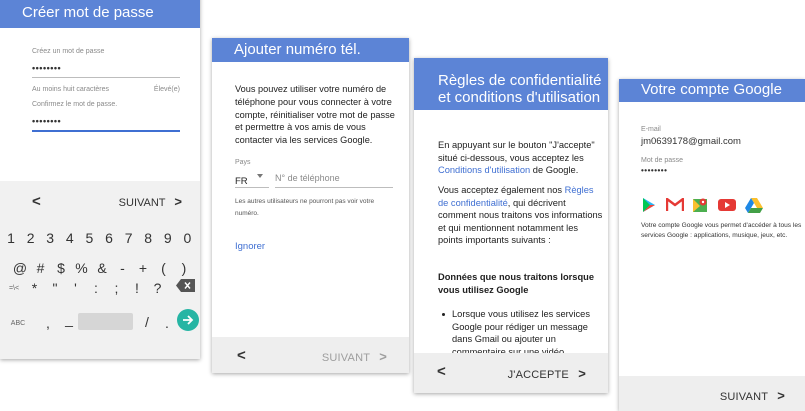 The height and width of the screenshot is (411, 805). Describe the element at coordinates (250, 246) in the screenshot. I see `skip-link: Ignorer` at that location.